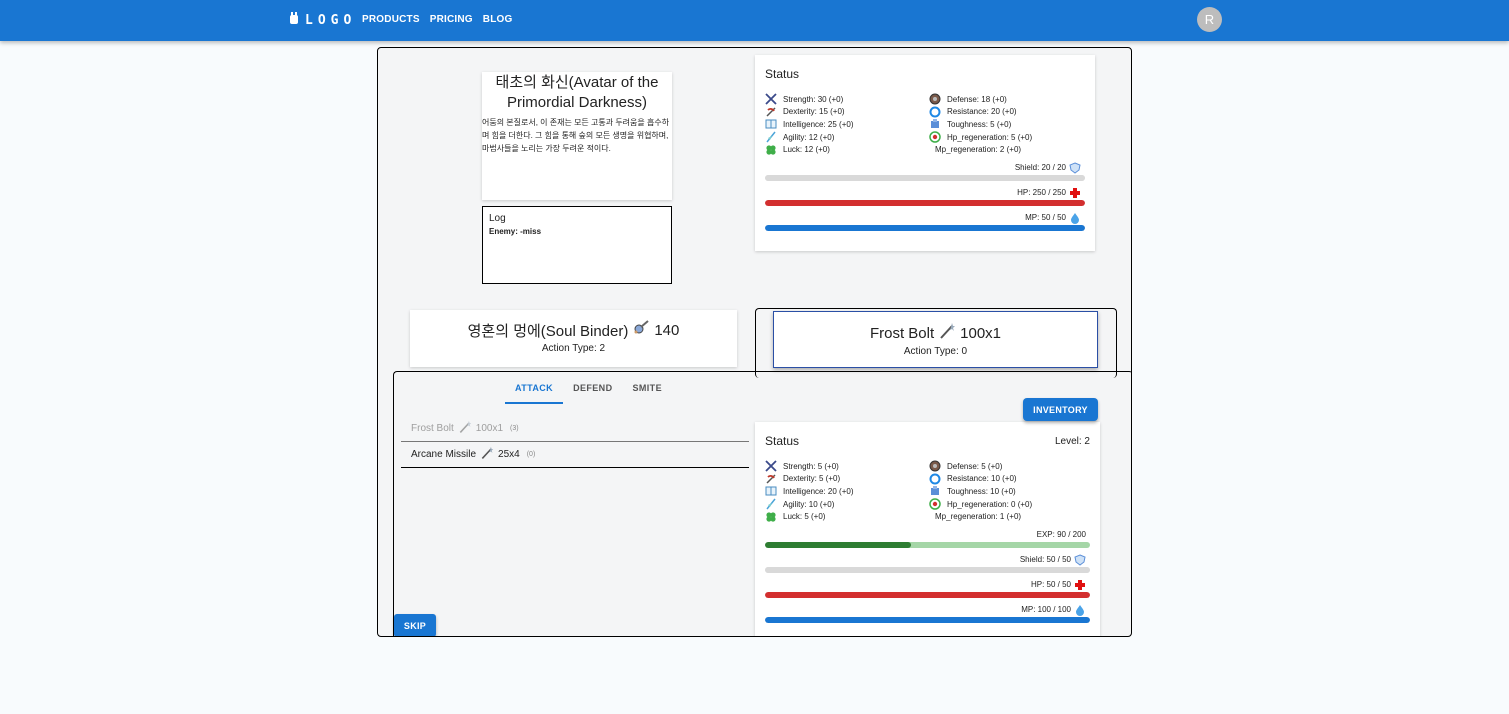 The image size is (1509, 714). What do you see at coordinates (771, 150) in the screenshot?
I see `clover-icon` at bounding box center [771, 150].